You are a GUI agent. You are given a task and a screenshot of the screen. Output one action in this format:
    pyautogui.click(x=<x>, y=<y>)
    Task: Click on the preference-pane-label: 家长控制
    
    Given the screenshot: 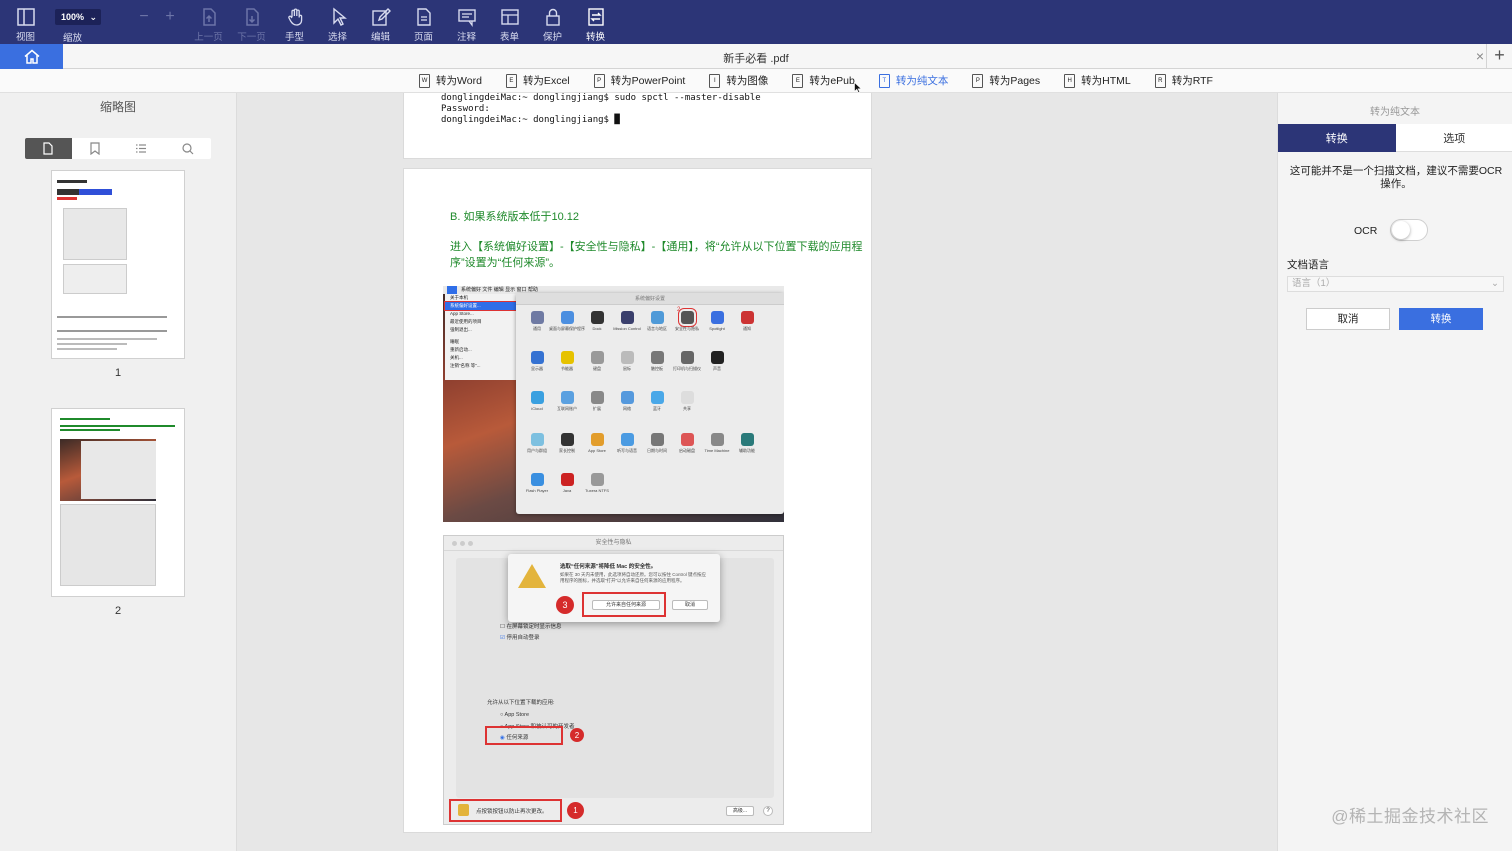 What is the action you would take?
    pyautogui.click(x=567, y=450)
    